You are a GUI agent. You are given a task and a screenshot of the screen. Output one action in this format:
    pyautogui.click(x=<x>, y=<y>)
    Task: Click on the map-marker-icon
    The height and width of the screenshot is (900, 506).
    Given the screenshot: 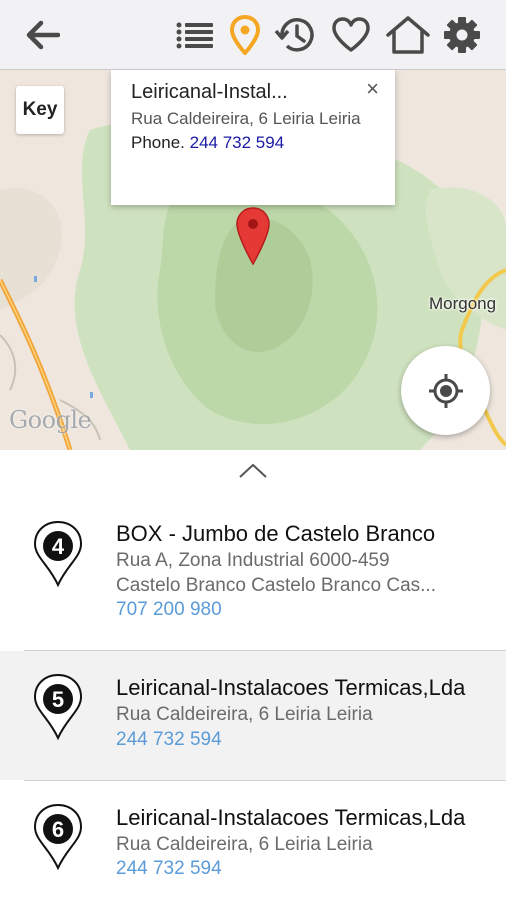 What is the action you would take?
    pyautogui.click(x=253, y=238)
    